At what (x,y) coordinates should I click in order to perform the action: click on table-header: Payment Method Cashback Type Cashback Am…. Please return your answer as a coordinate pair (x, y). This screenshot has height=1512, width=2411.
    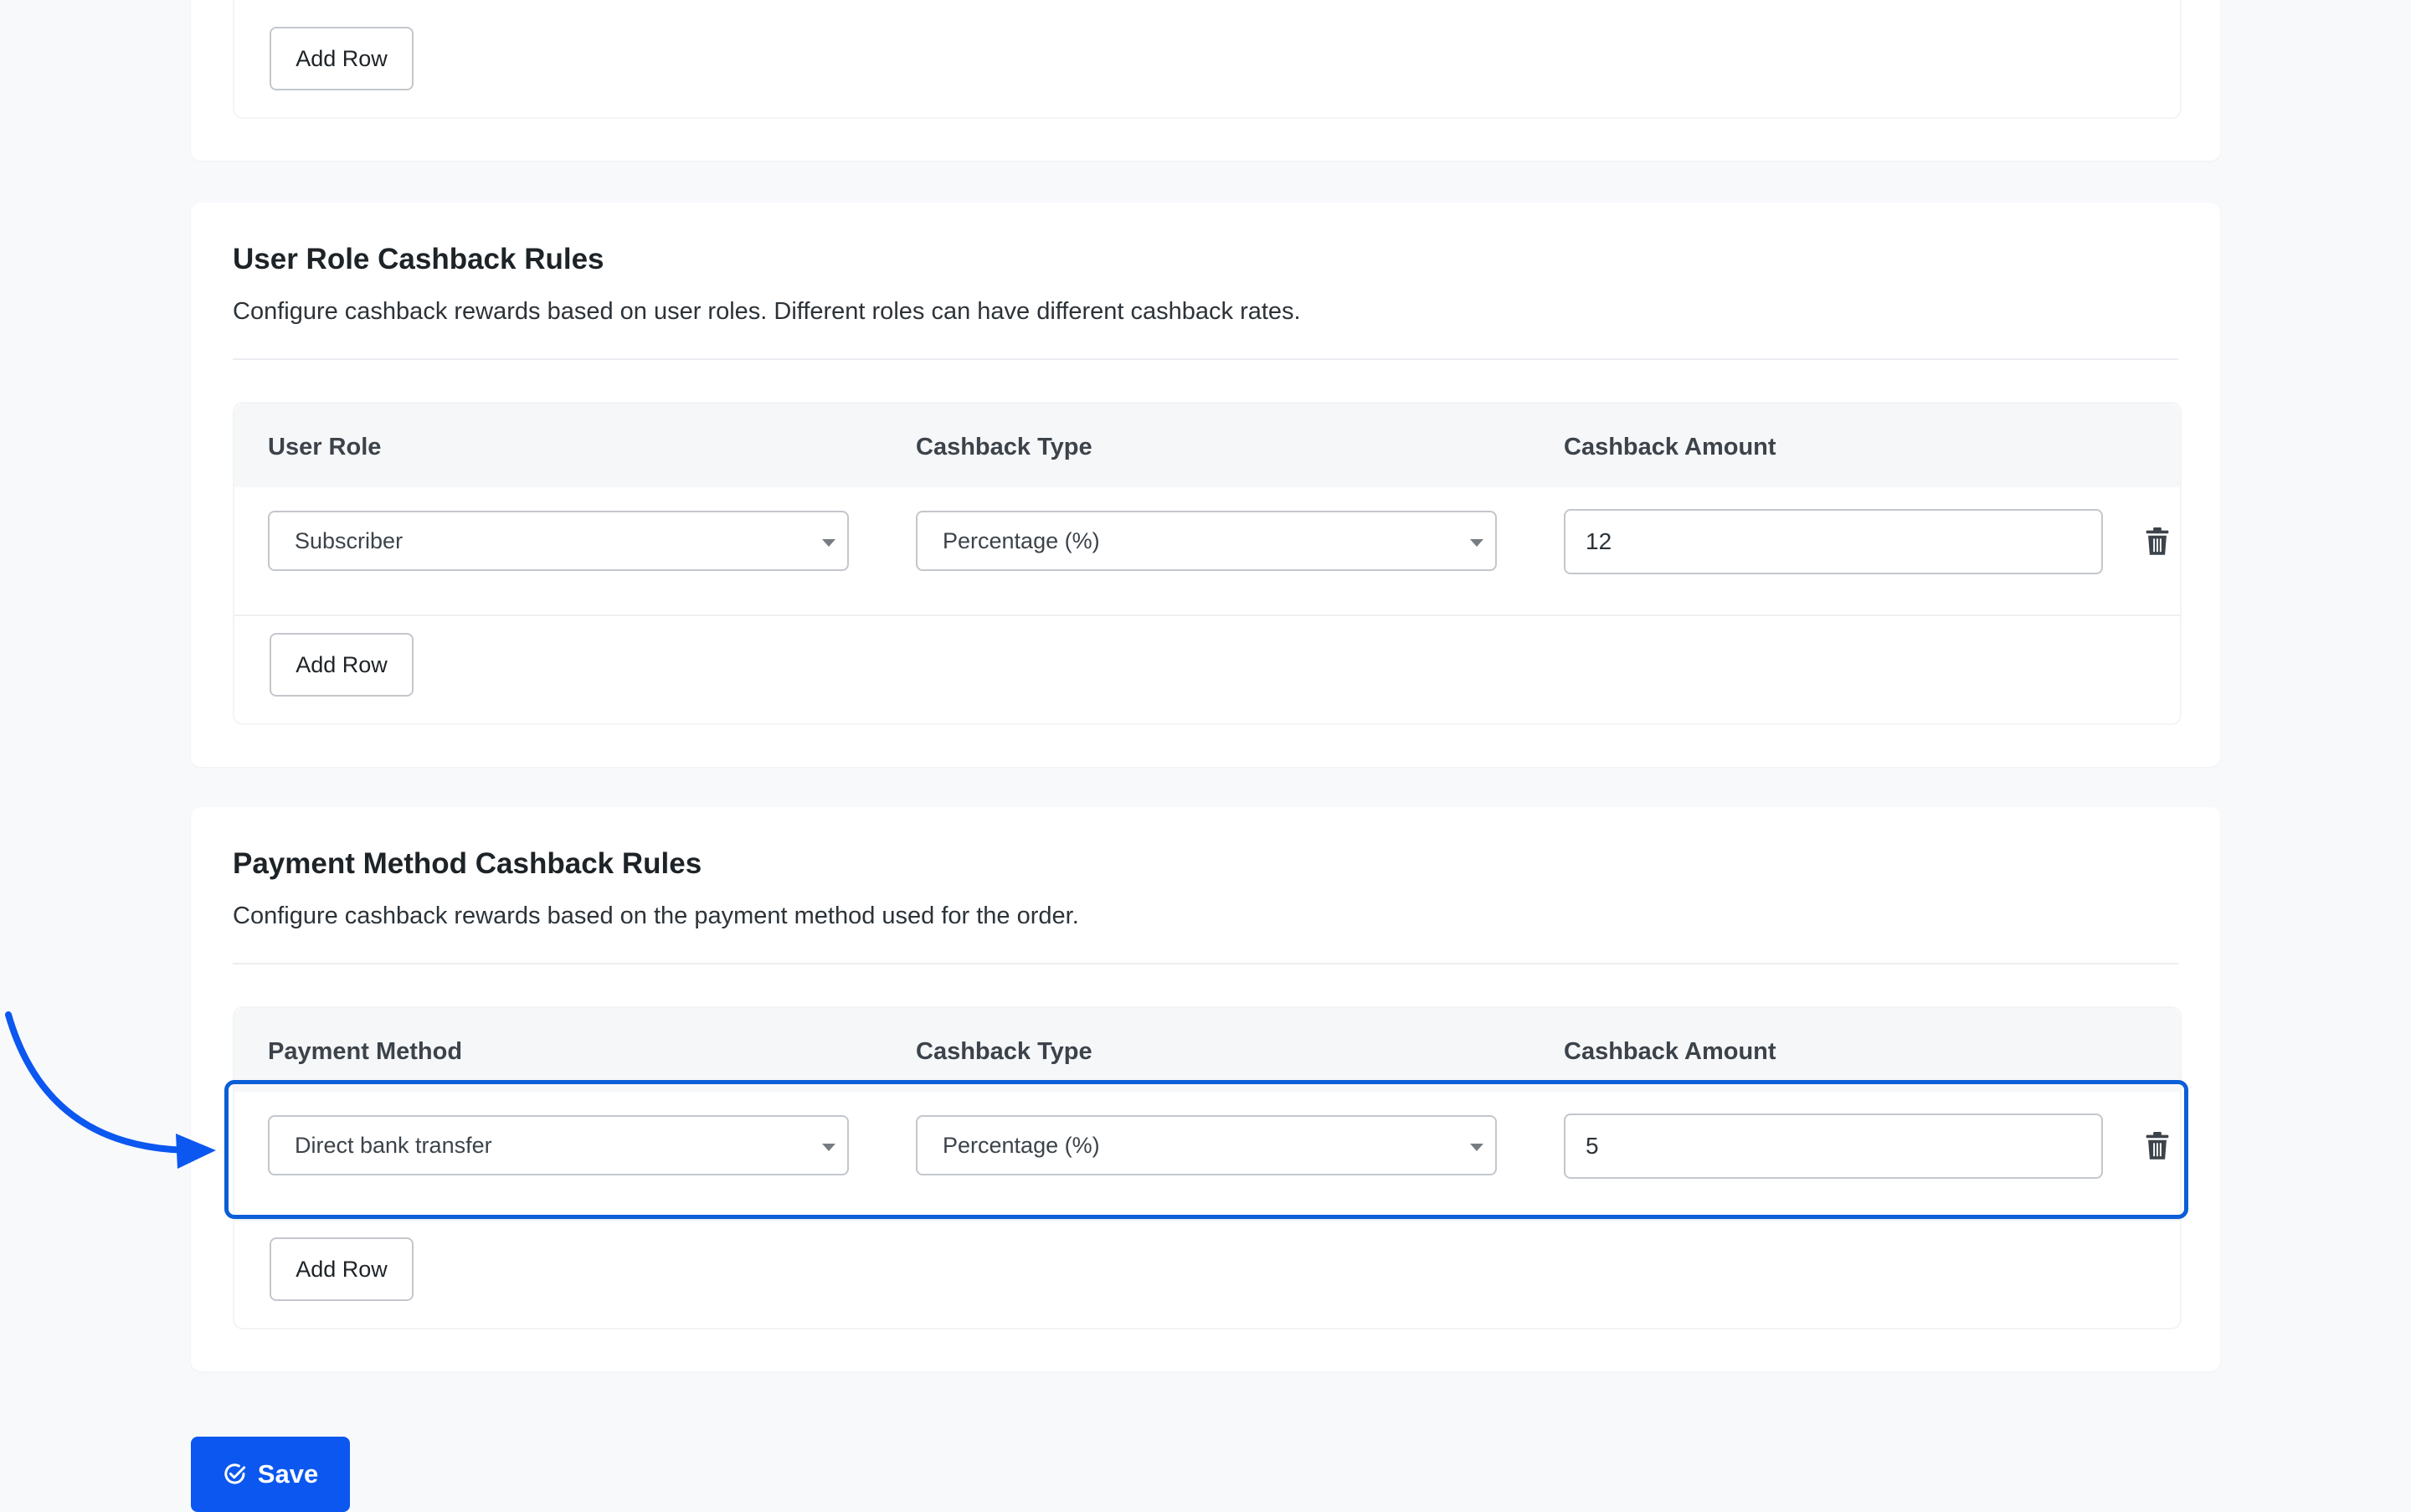
    Looking at the image, I should click on (1207, 1050).